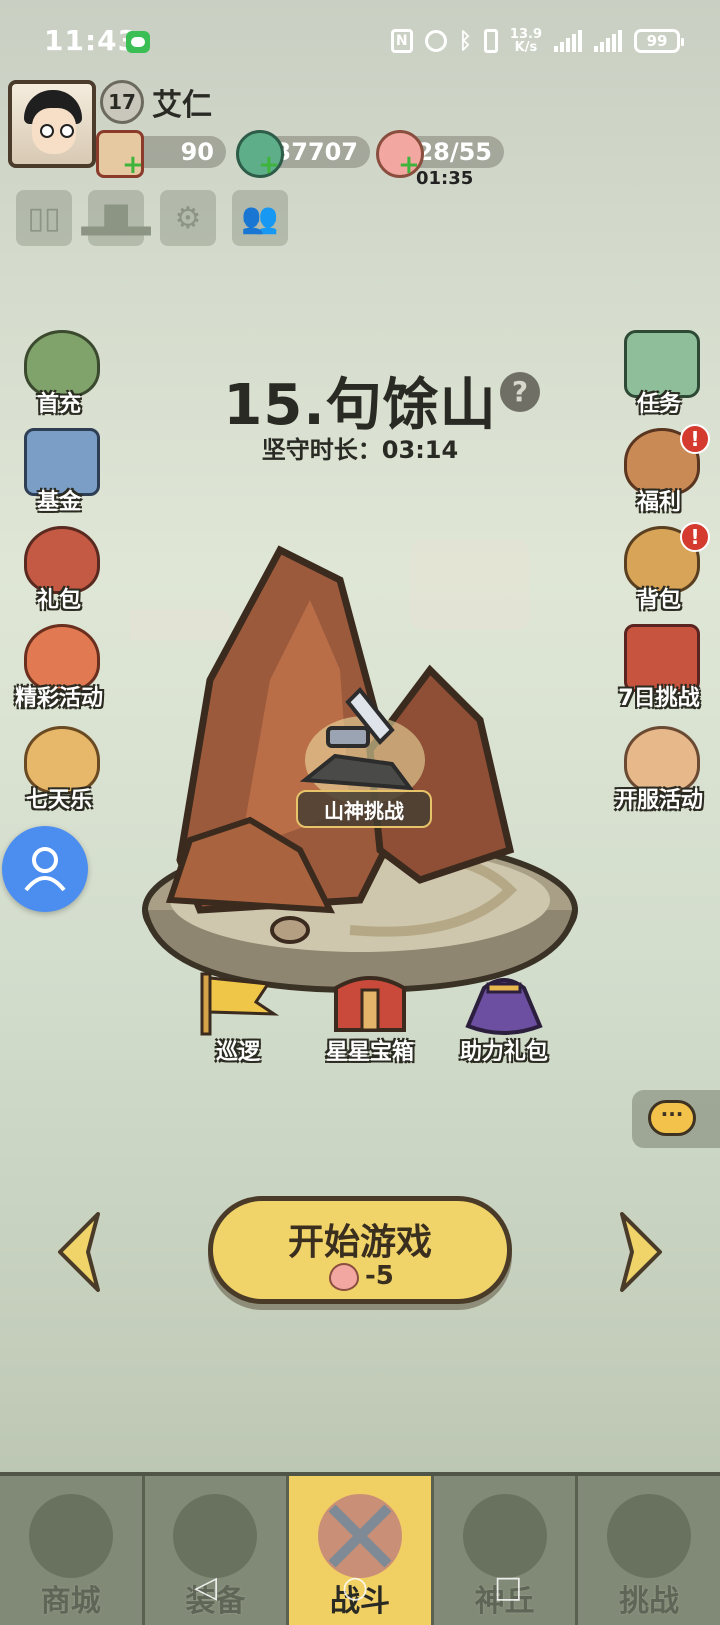 The image size is (720, 1625). Describe the element at coordinates (240, 1004) in the screenshot. I see `patrol-flag-icon` at that location.